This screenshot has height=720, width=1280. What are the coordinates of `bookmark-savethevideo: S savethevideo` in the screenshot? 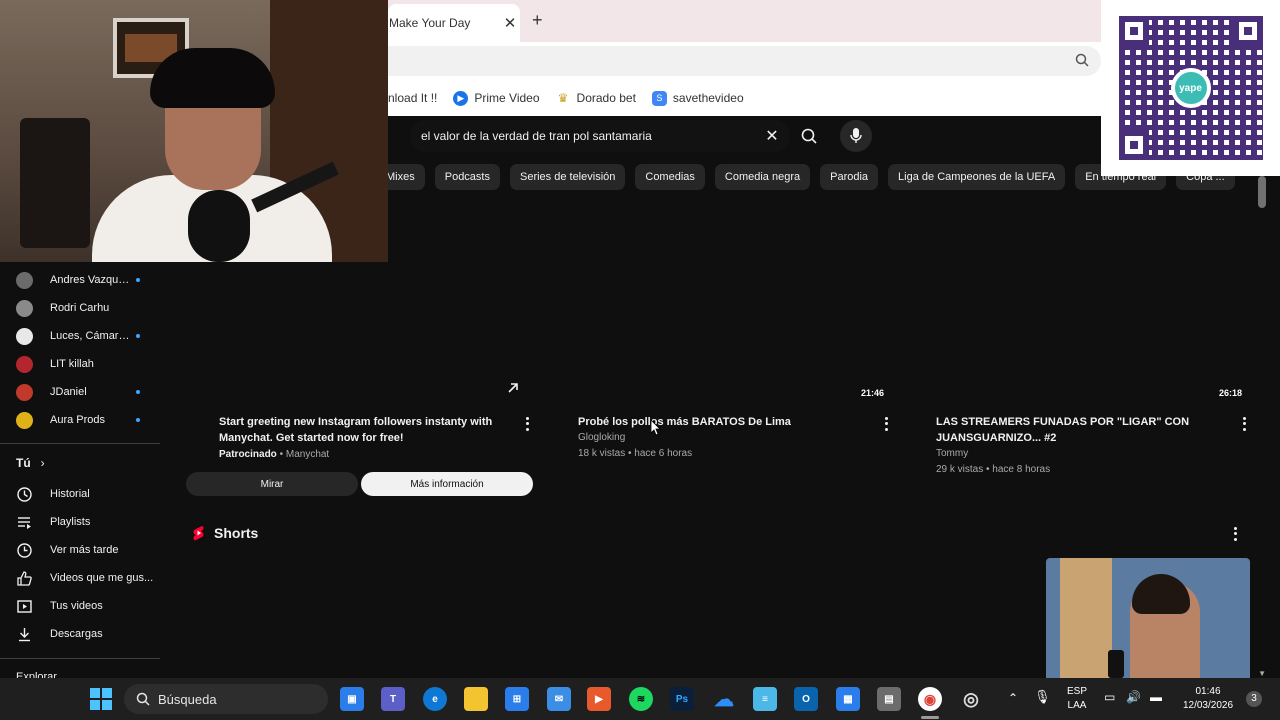 It's located at (697, 98).